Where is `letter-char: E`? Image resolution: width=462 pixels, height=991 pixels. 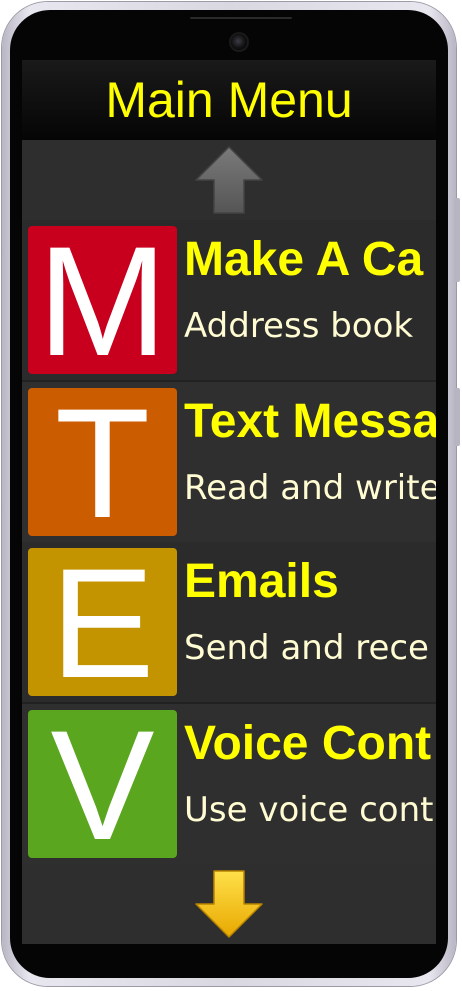
letter-char: E is located at coordinates (102, 622).